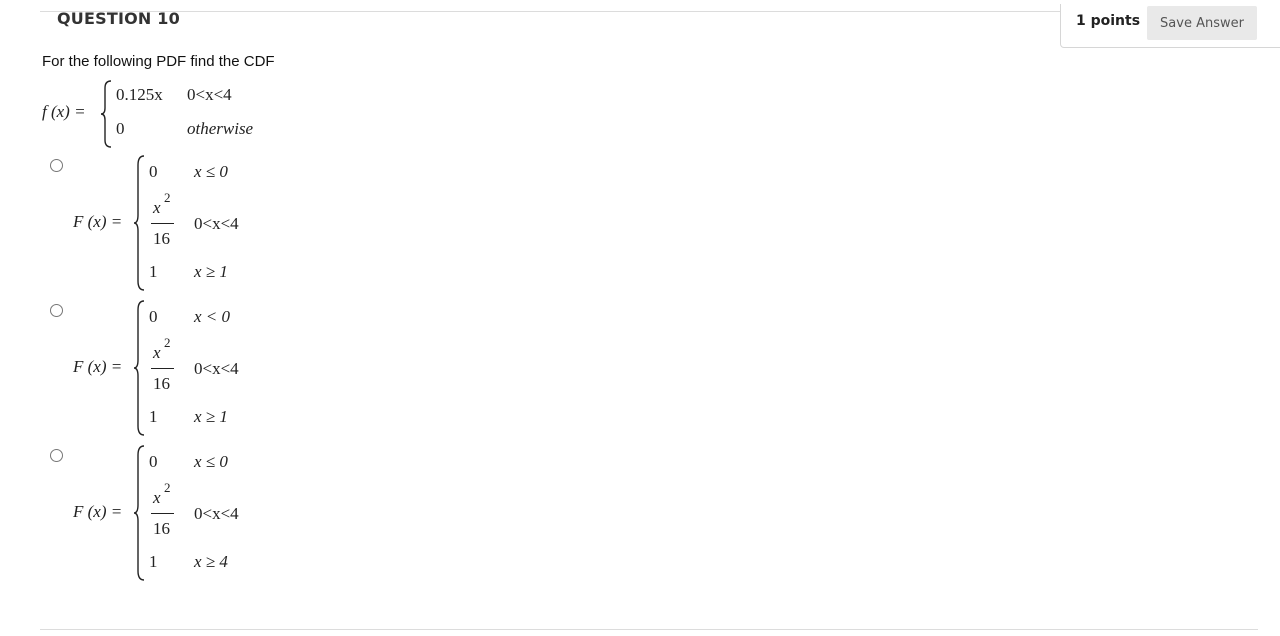 The height and width of the screenshot is (636, 1280). What do you see at coordinates (139, 94) in the screenshot?
I see `pdf-case1-value: 0.125x` at bounding box center [139, 94].